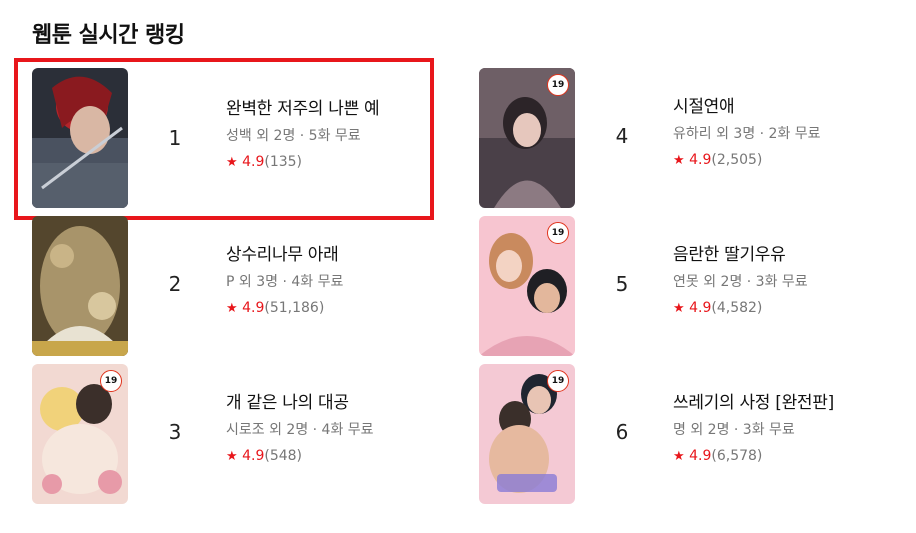 This screenshot has width=916, height=533. Describe the element at coordinates (294, 308) in the screenshot. I see `rating-count: (51,186)` at that location.